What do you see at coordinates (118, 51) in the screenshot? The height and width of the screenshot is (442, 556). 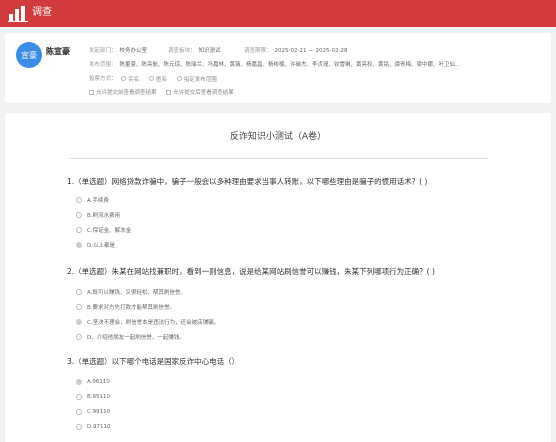 I see `meta-dept: 发起部门： 校务办公室` at bounding box center [118, 51].